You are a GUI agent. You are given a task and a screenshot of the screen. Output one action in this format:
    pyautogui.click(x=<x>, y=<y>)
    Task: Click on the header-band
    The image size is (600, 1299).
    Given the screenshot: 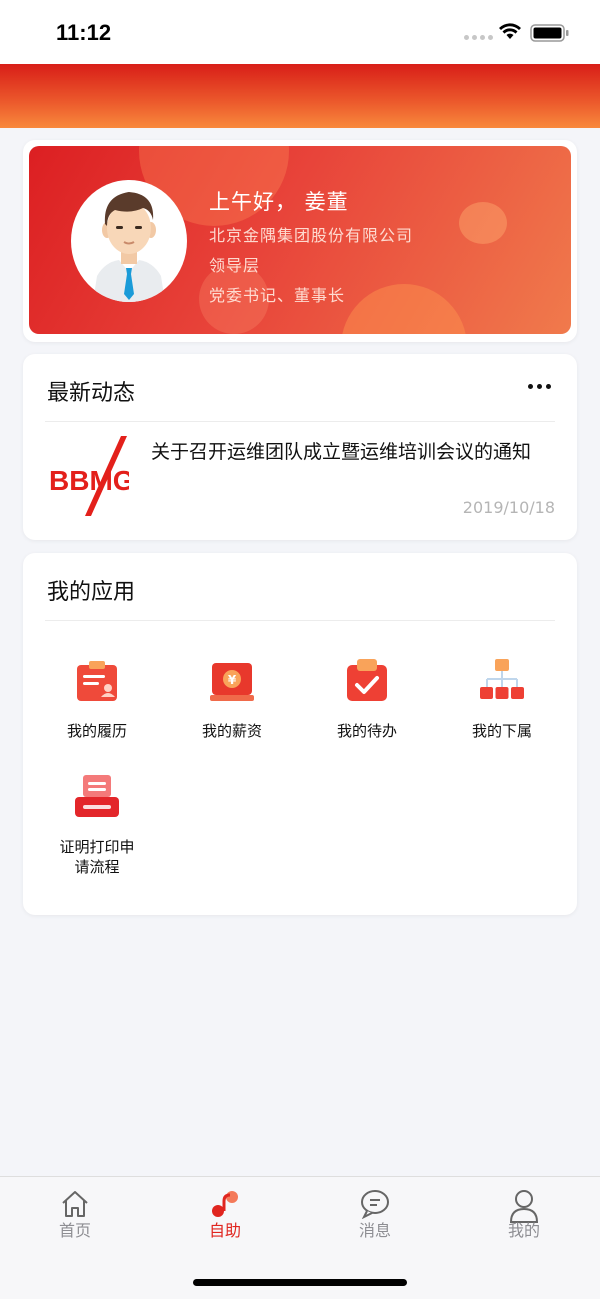 What is the action you would take?
    pyautogui.click(x=300, y=96)
    